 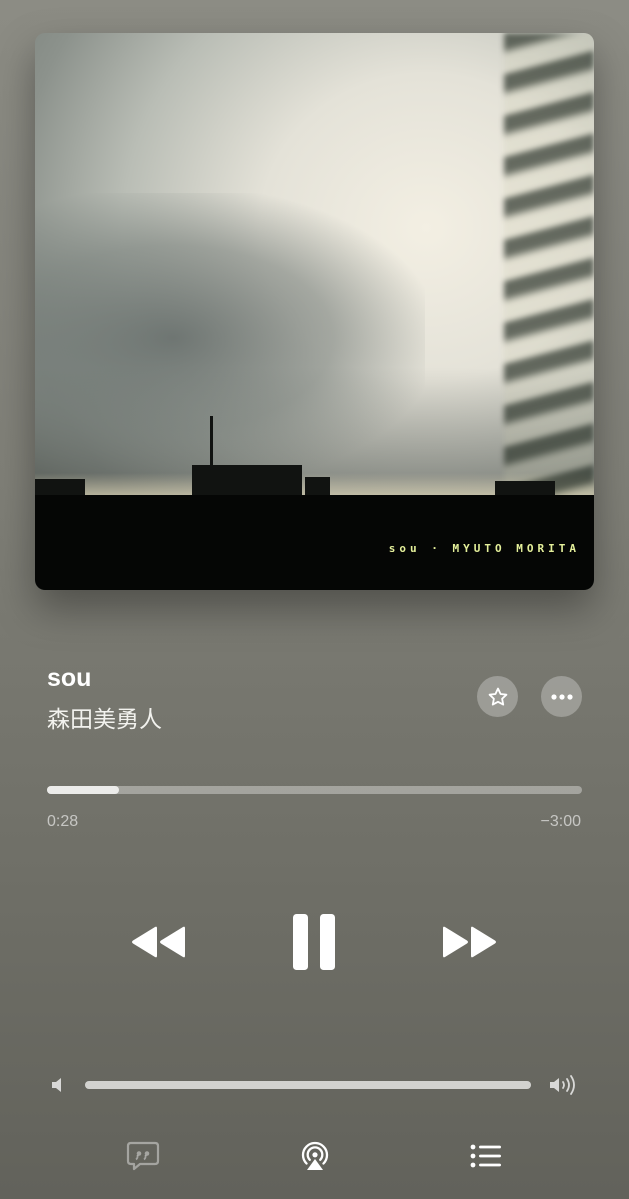 I want to click on pause-icon, so click(x=314, y=942).